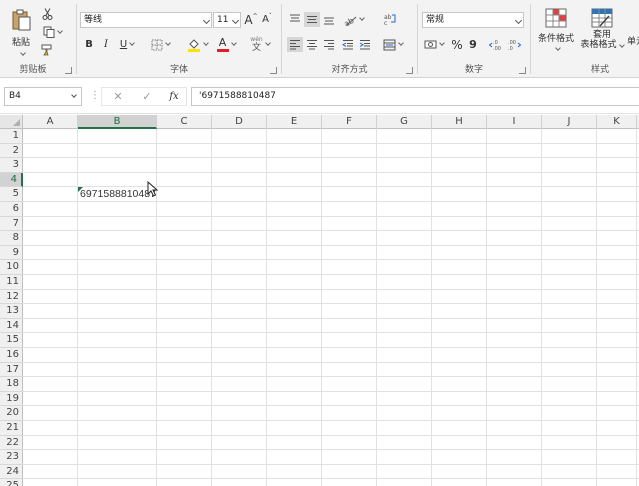 Image resolution: width=639 pixels, height=486 pixels. What do you see at coordinates (390, 19) in the screenshot?
I see `wrap-text-button: ab c` at bounding box center [390, 19].